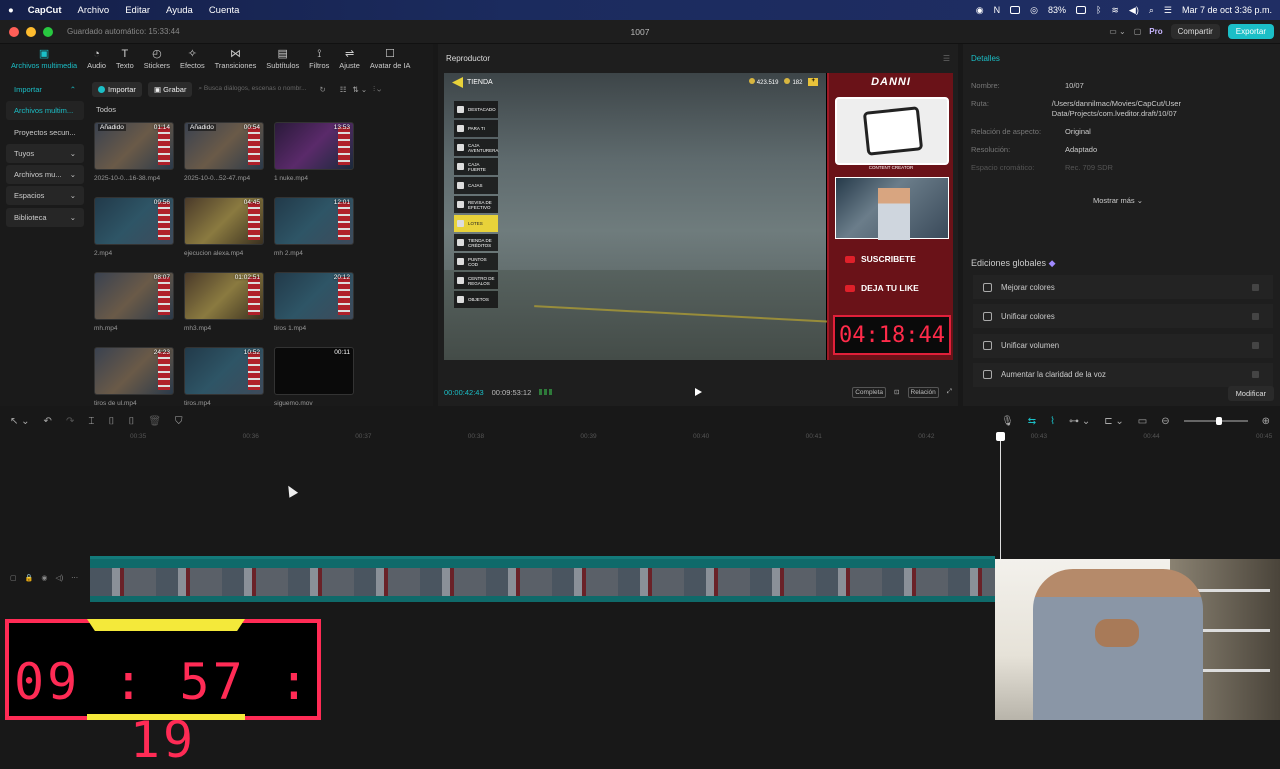 The height and width of the screenshot is (769, 1280). Describe the element at coordinates (1138, 31) in the screenshot. I see `monitor-icon: ▢` at that location.